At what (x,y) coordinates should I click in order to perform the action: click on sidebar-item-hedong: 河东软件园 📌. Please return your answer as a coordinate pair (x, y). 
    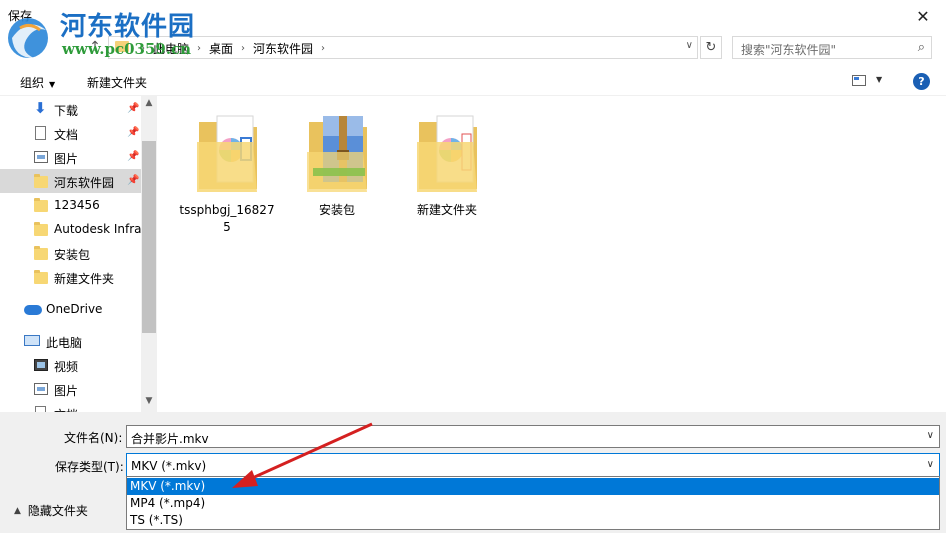
    Looking at the image, I should click on (70, 181).